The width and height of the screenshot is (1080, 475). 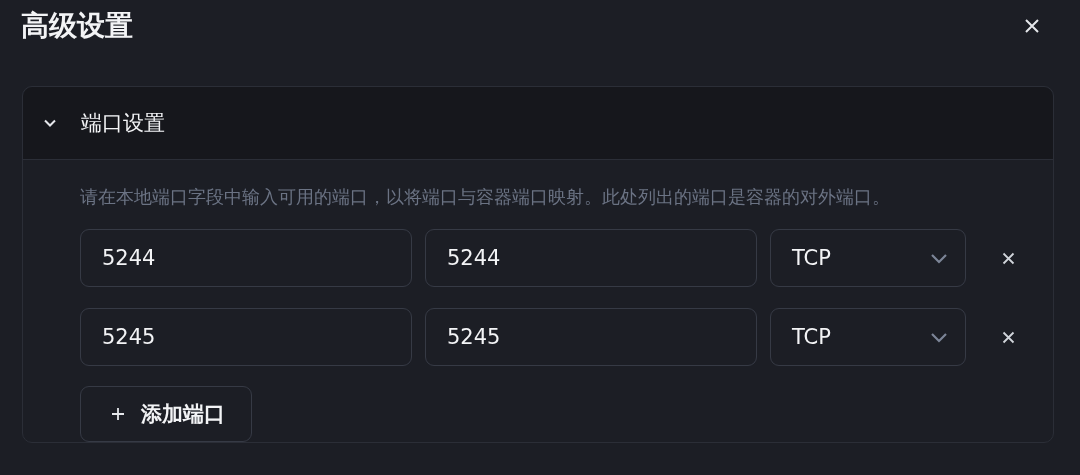 What do you see at coordinates (123, 123) in the screenshot?
I see `section-title: 端口设置` at bounding box center [123, 123].